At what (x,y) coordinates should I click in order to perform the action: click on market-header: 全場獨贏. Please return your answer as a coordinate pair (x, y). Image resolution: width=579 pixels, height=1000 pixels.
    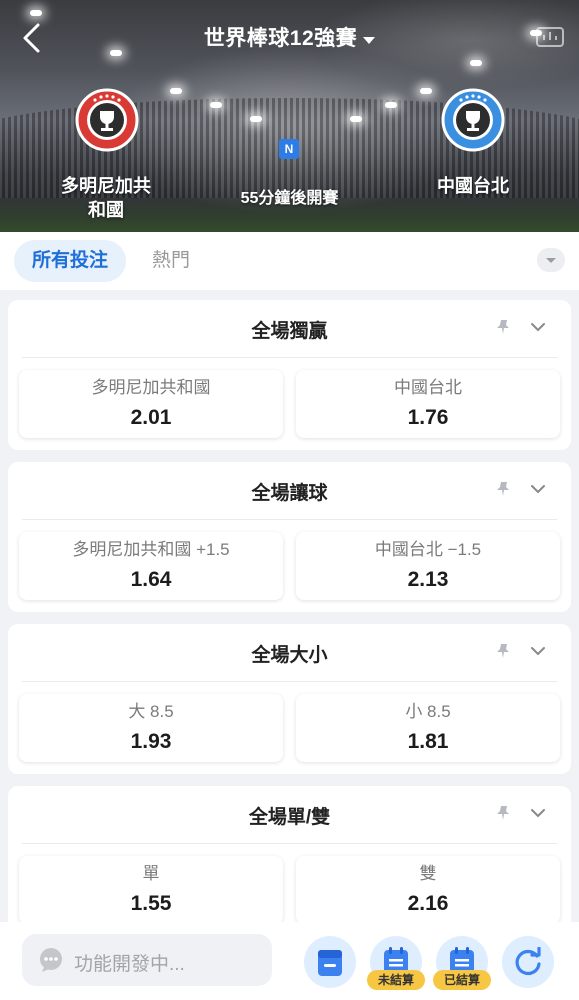
    Looking at the image, I should click on (289, 329).